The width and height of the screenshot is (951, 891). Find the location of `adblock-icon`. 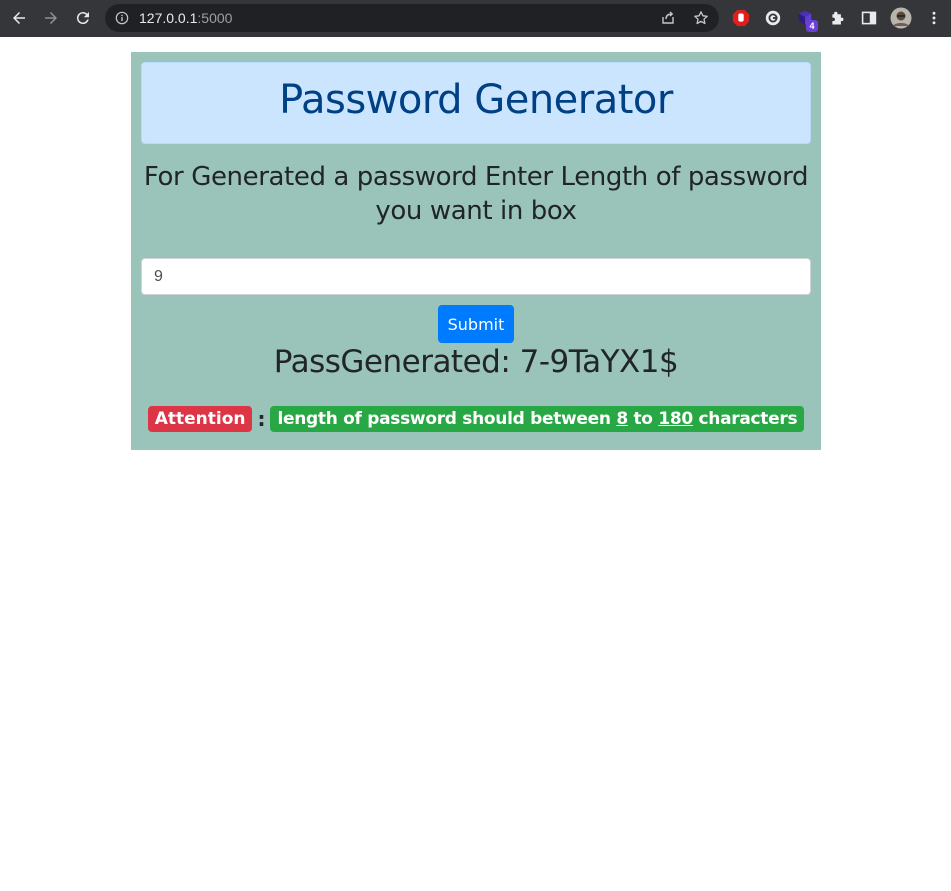

adblock-icon is located at coordinates (741, 18).